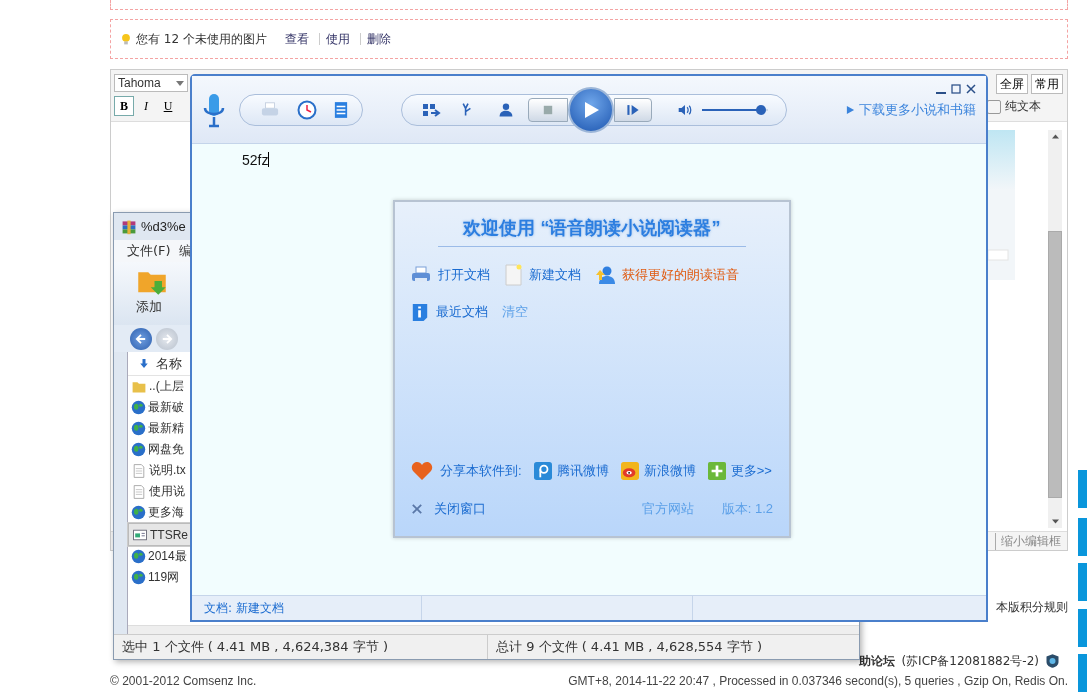  Describe the element at coordinates (1055, 521) in the screenshot. I see `down-arrow-icon` at that location.